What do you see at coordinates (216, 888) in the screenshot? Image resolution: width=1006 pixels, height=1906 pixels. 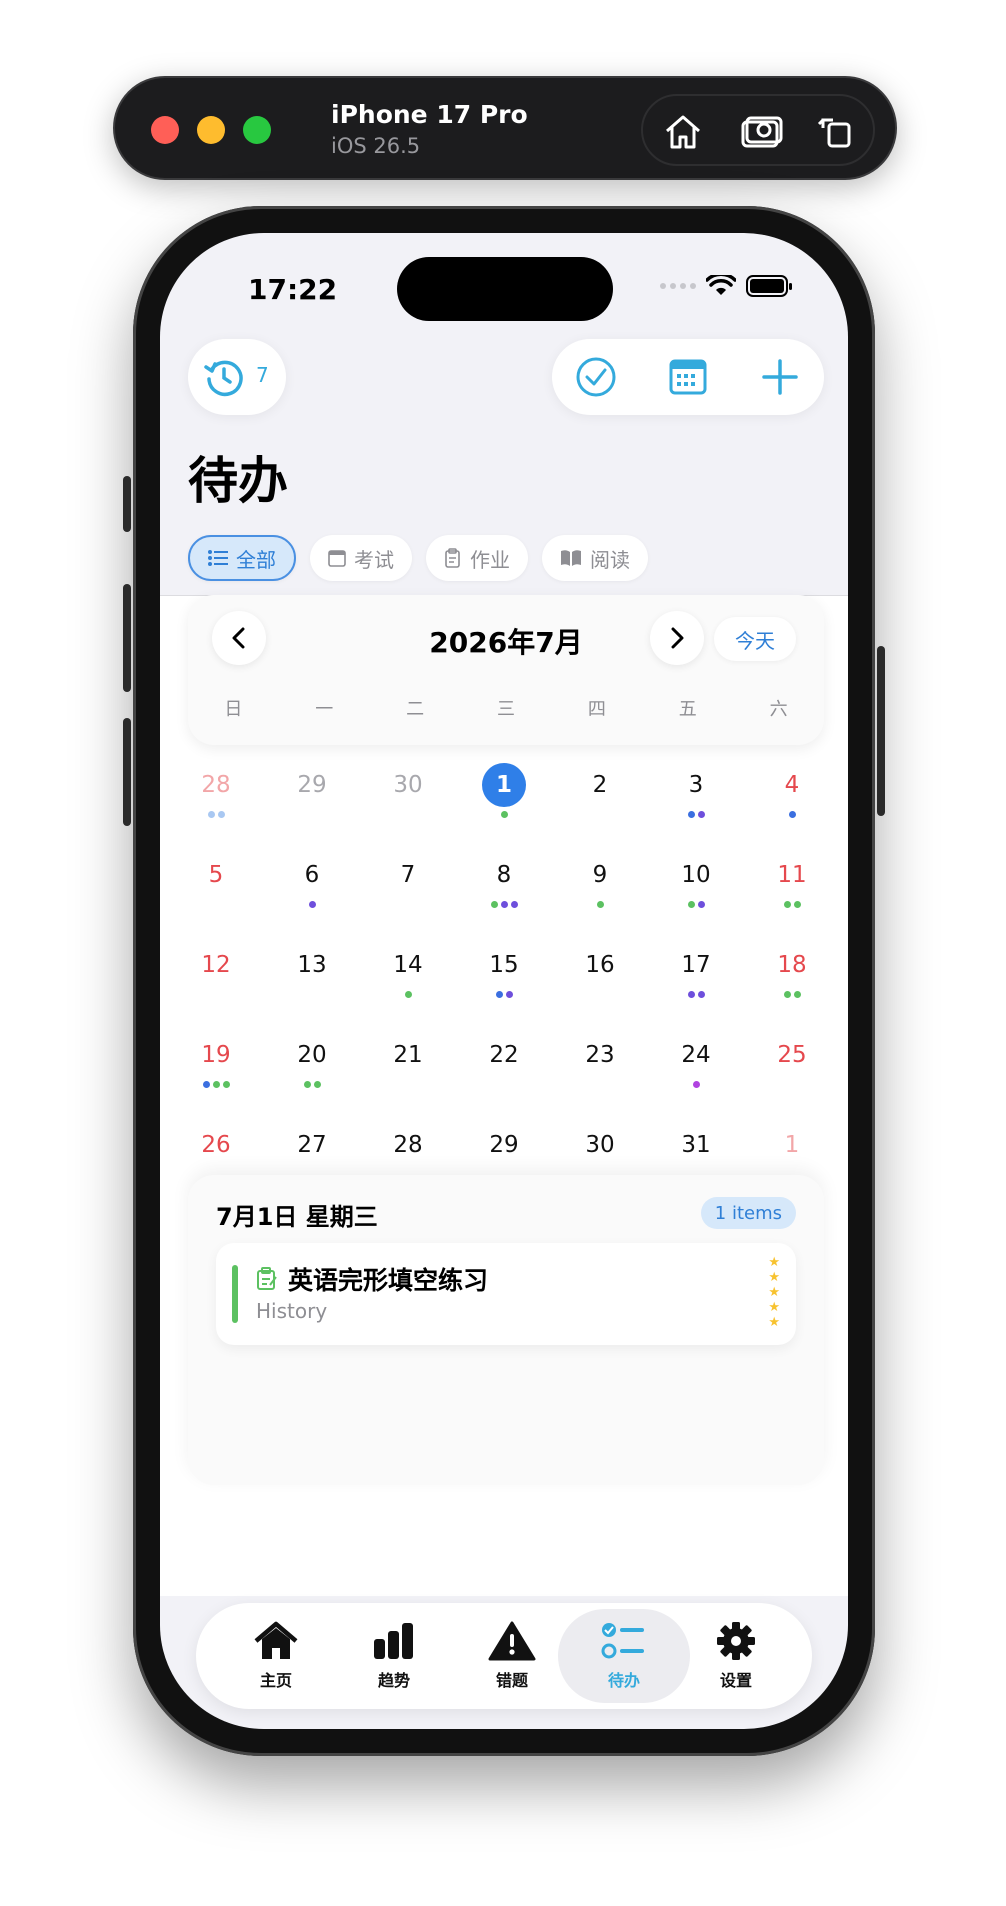 I see `calendar-day: 5` at bounding box center [216, 888].